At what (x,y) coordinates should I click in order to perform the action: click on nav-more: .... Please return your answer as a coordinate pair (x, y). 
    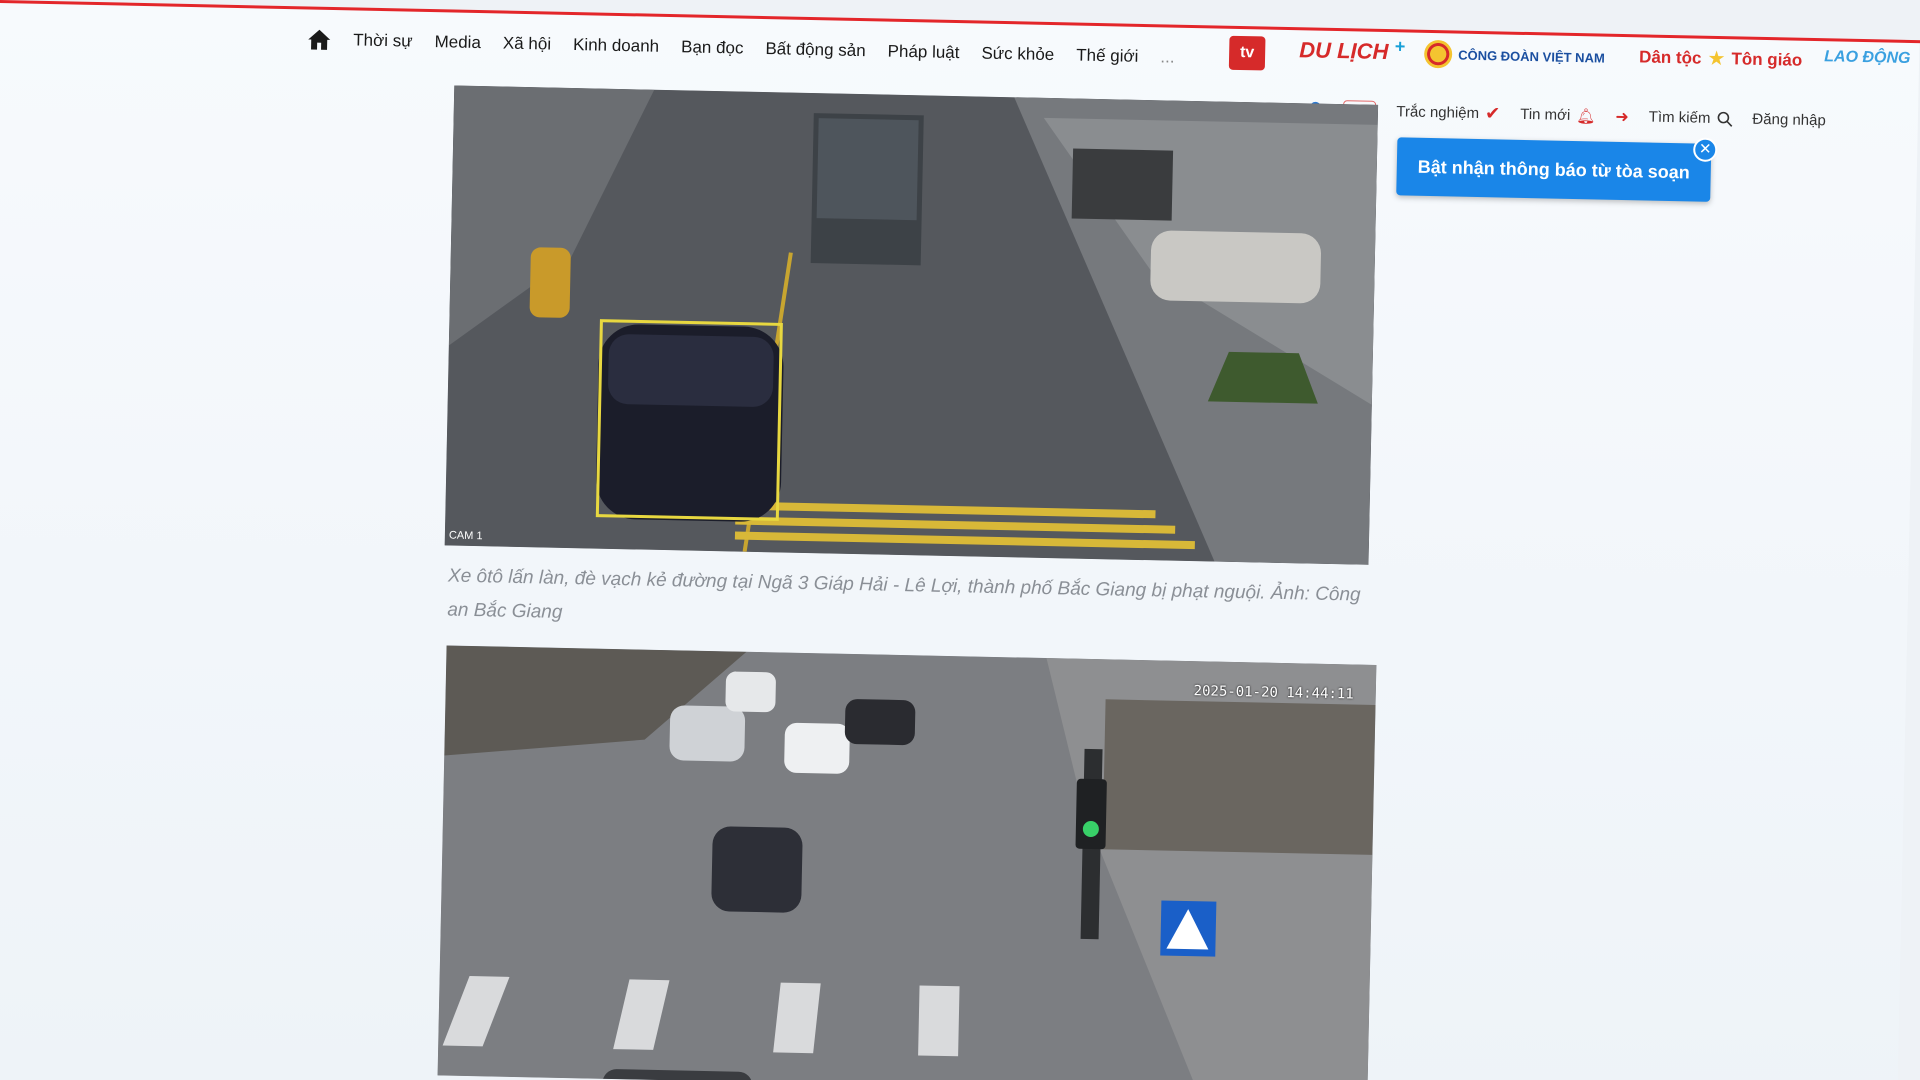
    Looking at the image, I should click on (1167, 57).